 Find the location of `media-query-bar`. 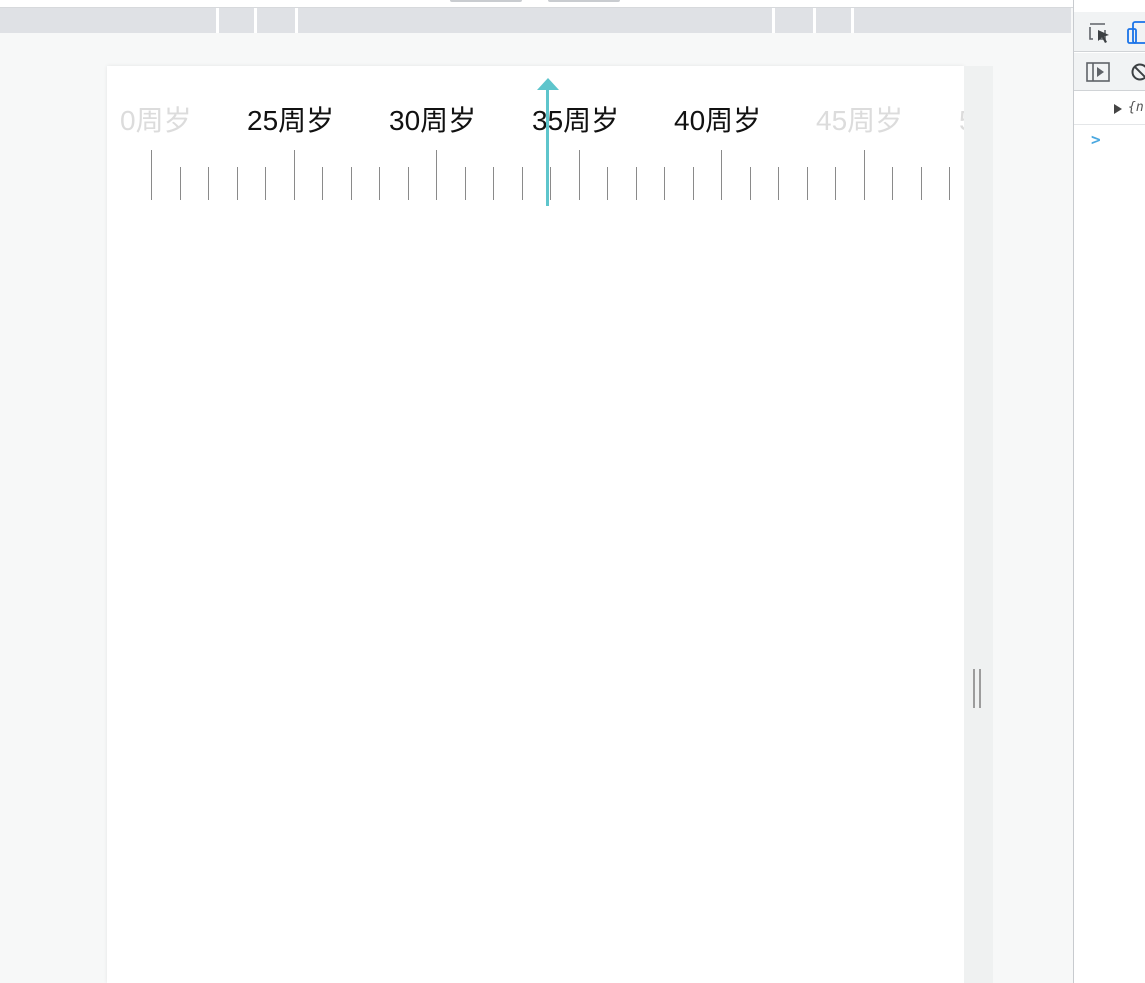

media-query-bar is located at coordinates (535, 20).